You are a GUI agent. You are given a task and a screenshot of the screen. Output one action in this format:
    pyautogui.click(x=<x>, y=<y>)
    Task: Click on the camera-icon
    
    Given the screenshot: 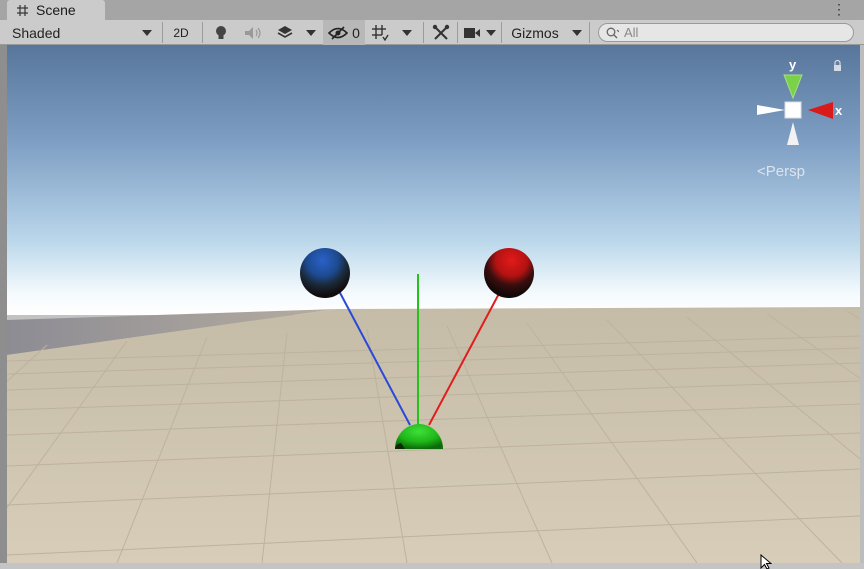 What is the action you would take?
    pyautogui.click(x=472, y=32)
    